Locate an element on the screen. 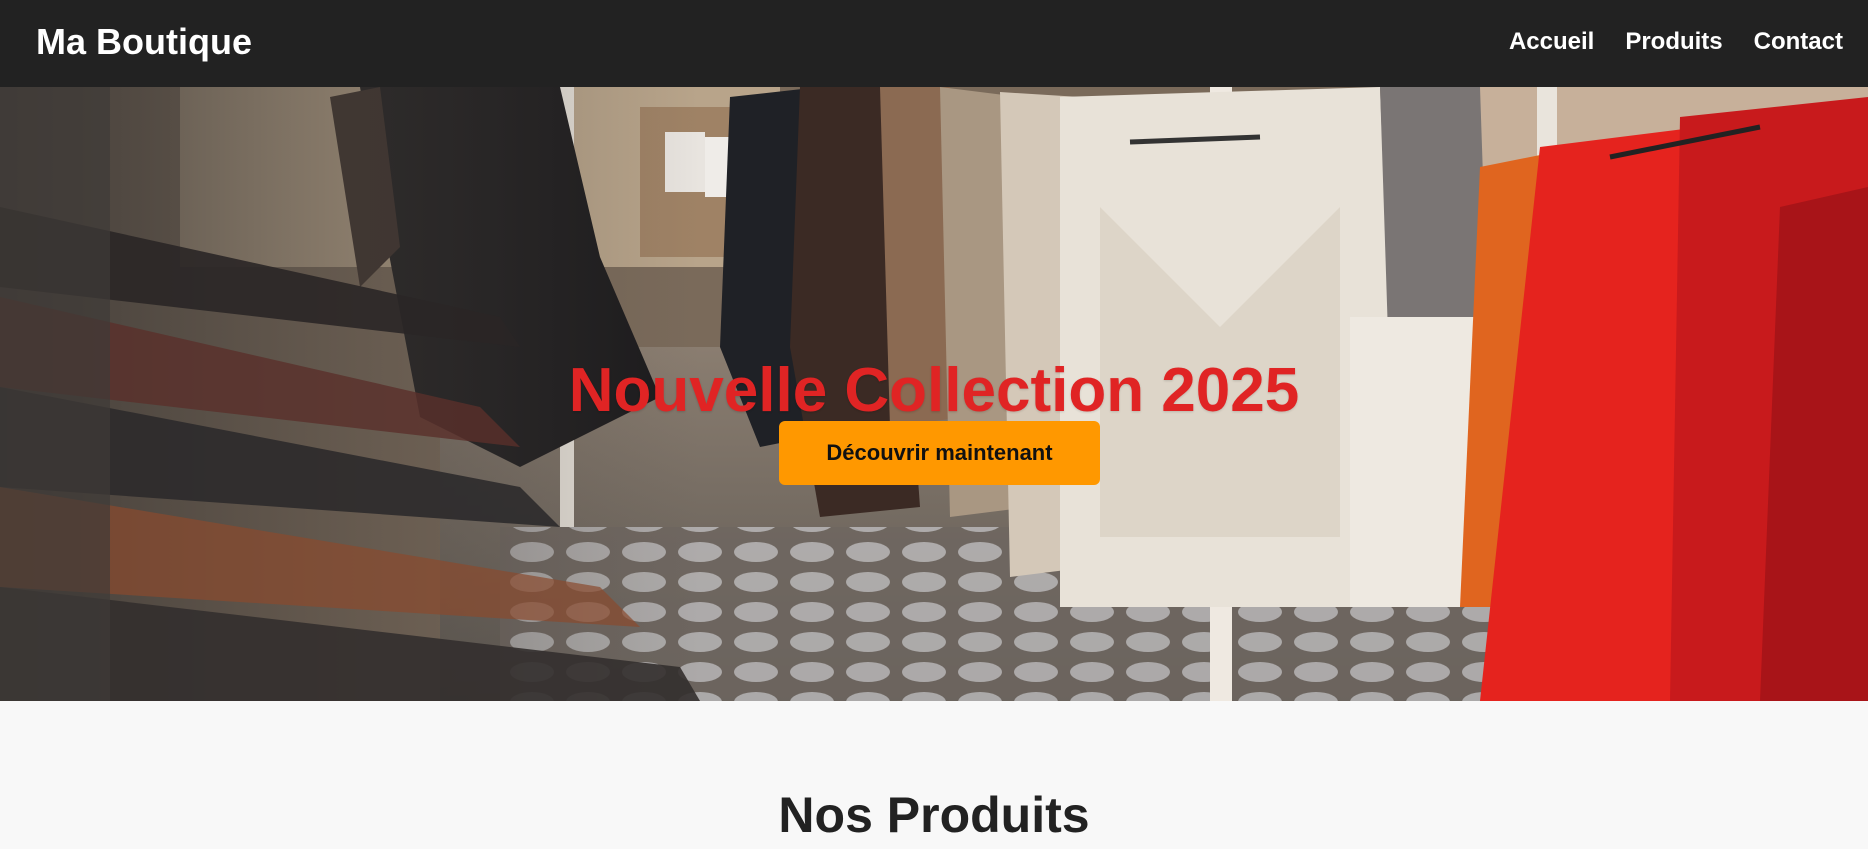 Image resolution: width=1868 pixels, height=849 pixels. nav-link-produits: Produits is located at coordinates (1673, 42).